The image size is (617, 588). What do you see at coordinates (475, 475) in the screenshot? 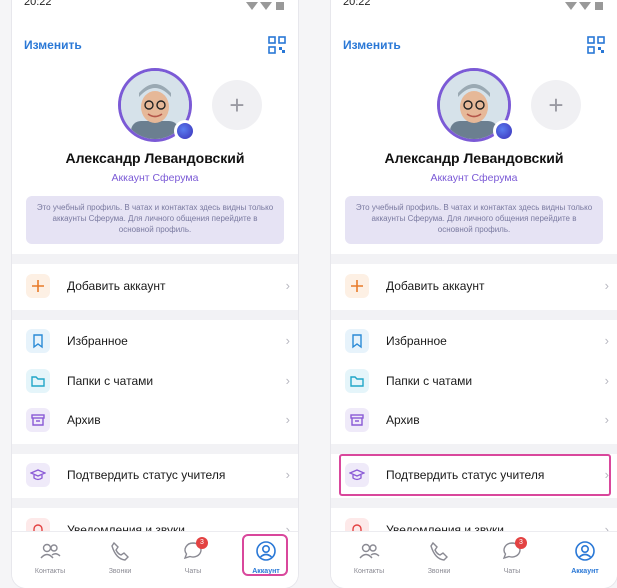
I see `highlight-verify-teacher` at bounding box center [475, 475].